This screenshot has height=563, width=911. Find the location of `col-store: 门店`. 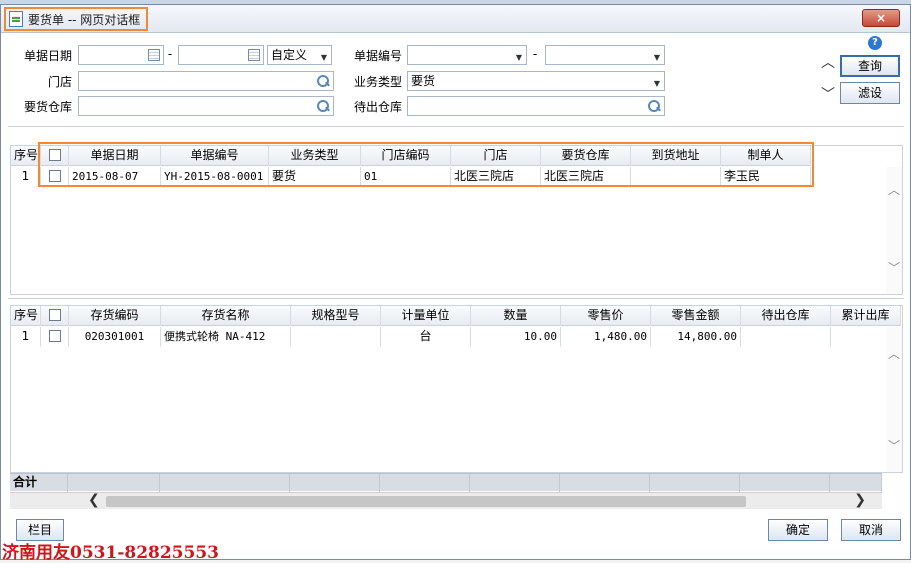

col-store: 门店 is located at coordinates (496, 156).